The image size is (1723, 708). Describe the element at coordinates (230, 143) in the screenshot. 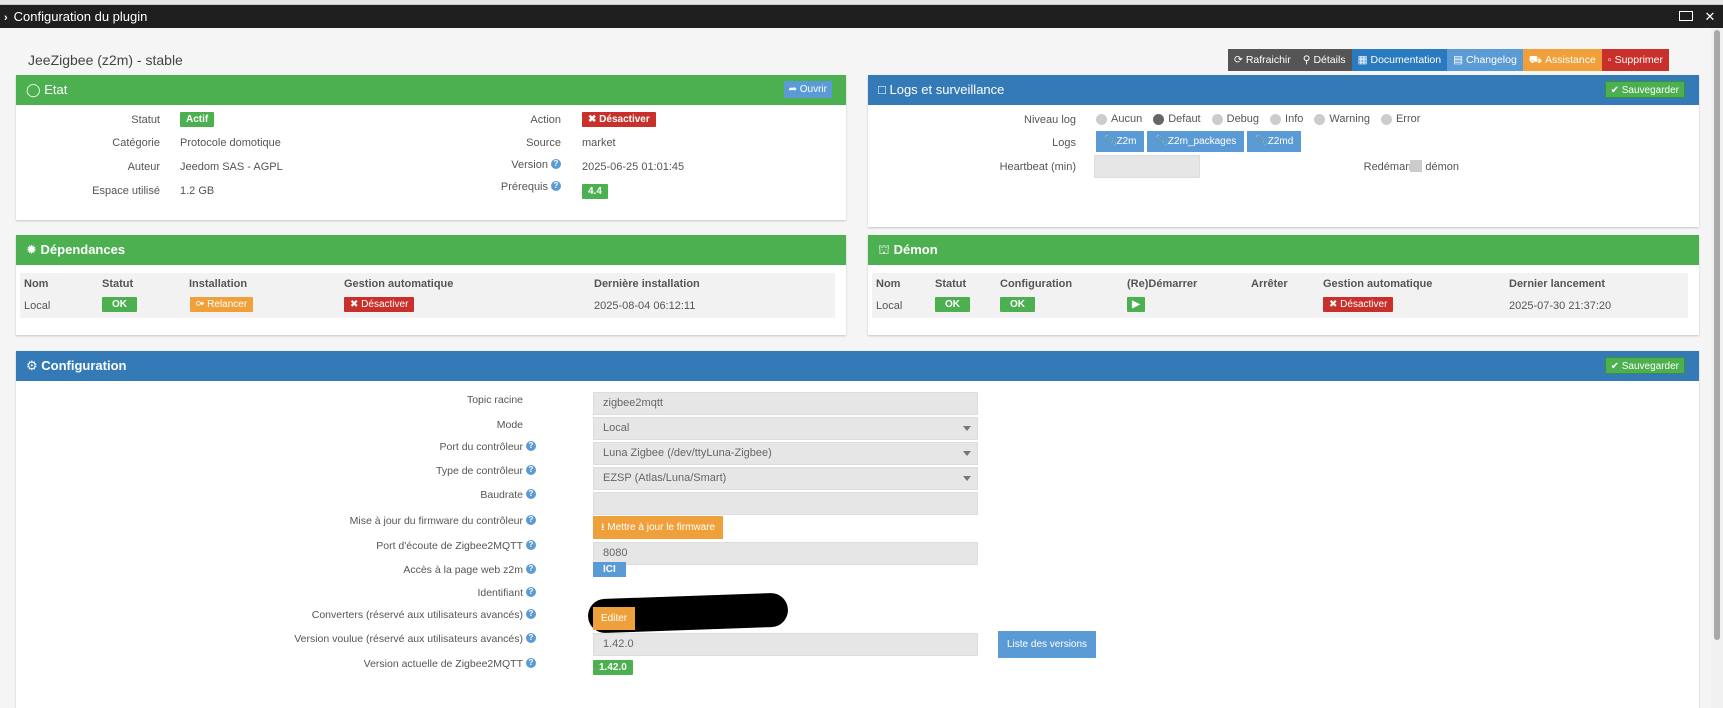

I see `categorie-value: Protocole domotique` at that location.